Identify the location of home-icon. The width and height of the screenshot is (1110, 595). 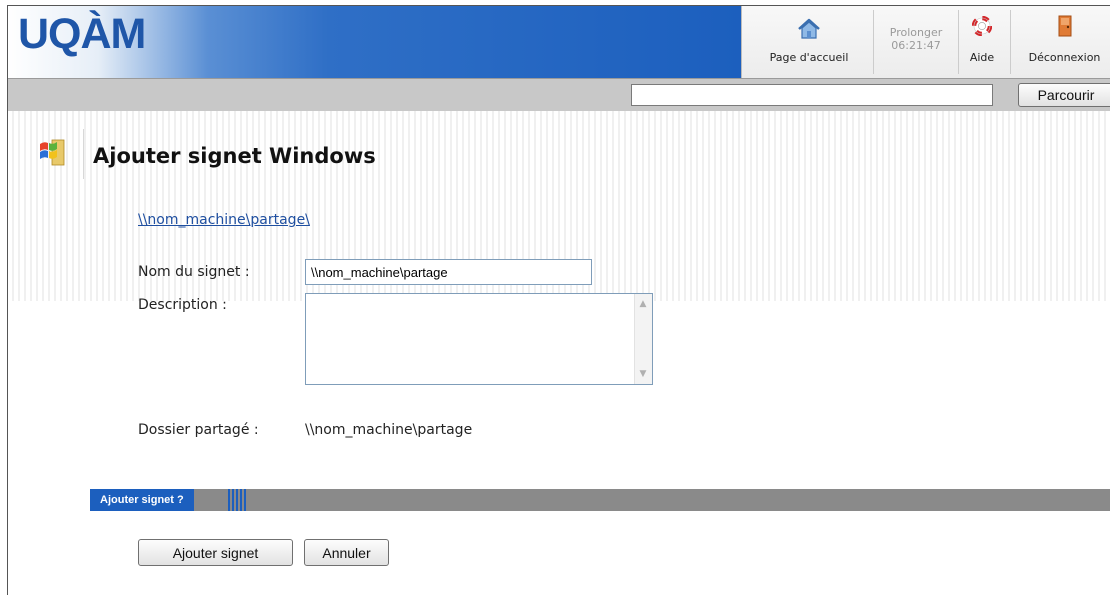
(809, 28).